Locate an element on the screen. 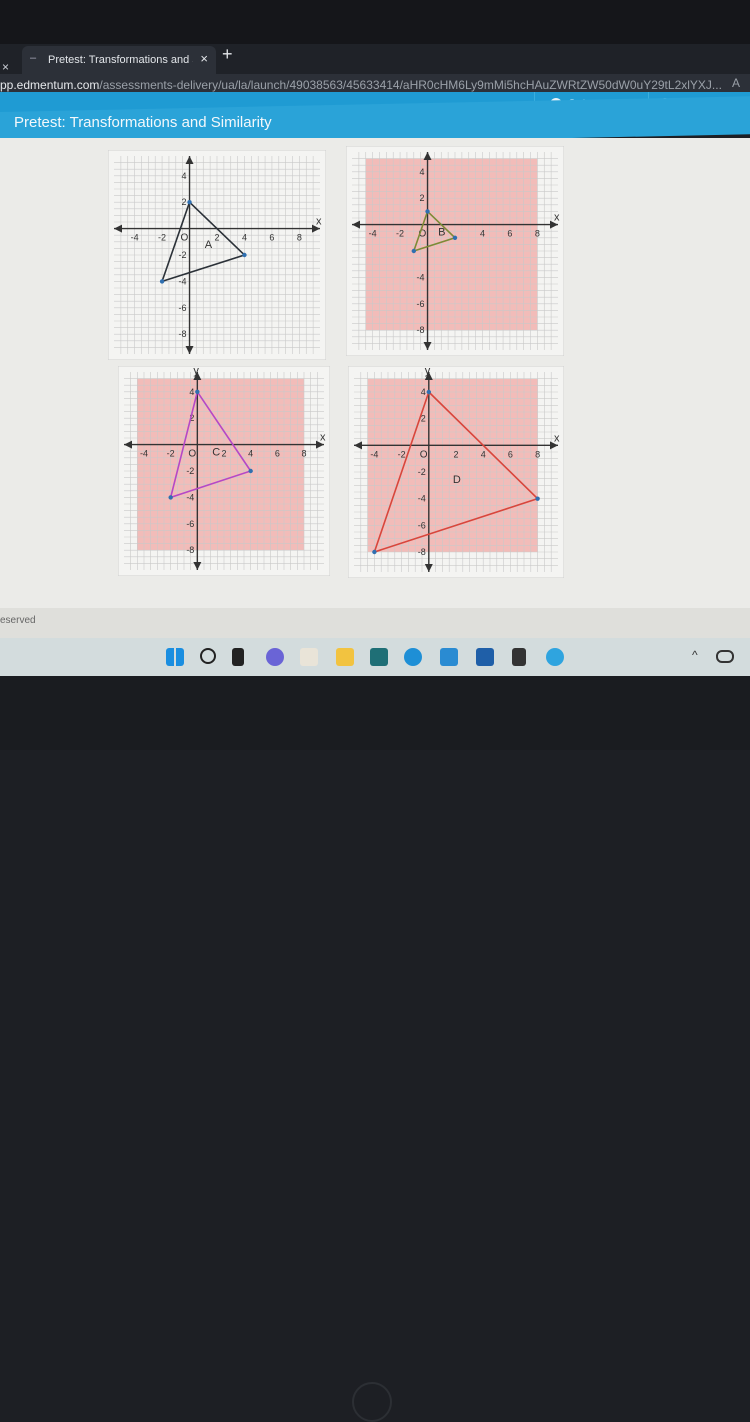 This screenshot has height=1422, width=750. graph-option-b: x-4 -2 4 6 842-4-6-8O B is located at coordinates (455, 251).